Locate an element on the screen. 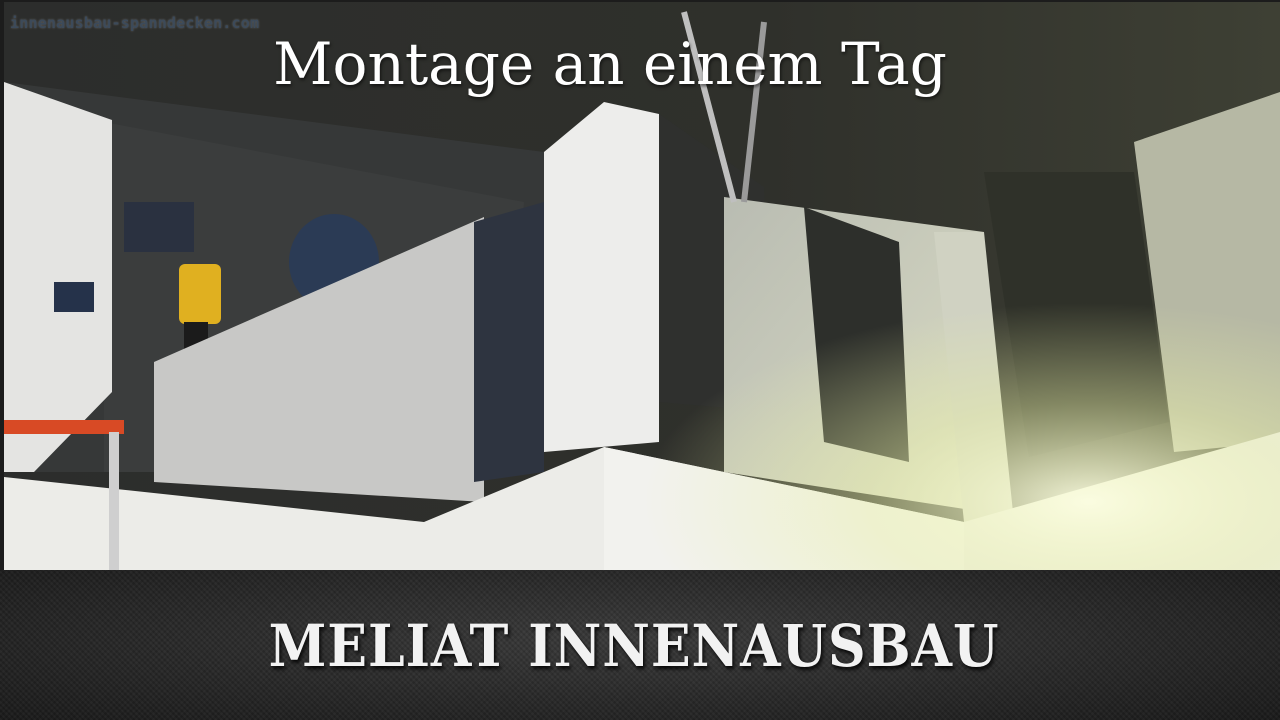 The height and width of the screenshot is (720, 1280). video-title: Montage an einem Tag is located at coordinates (610, 64).